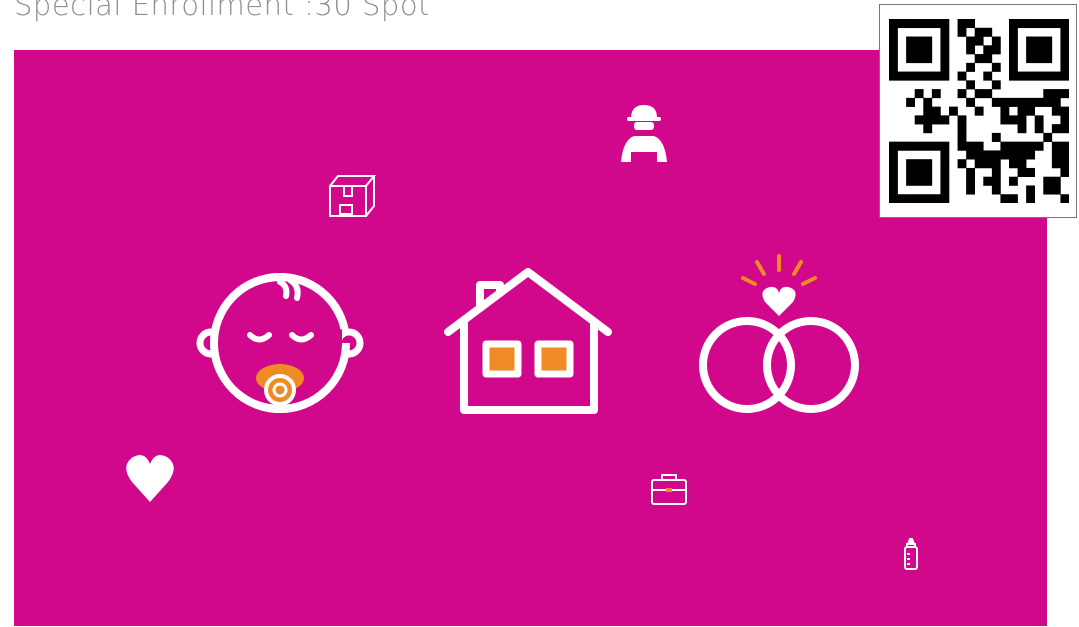 This screenshot has width=1079, height=627. What do you see at coordinates (779, 333) in the screenshot?
I see `wedding-rings-icon` at bounding box center [779, 333].